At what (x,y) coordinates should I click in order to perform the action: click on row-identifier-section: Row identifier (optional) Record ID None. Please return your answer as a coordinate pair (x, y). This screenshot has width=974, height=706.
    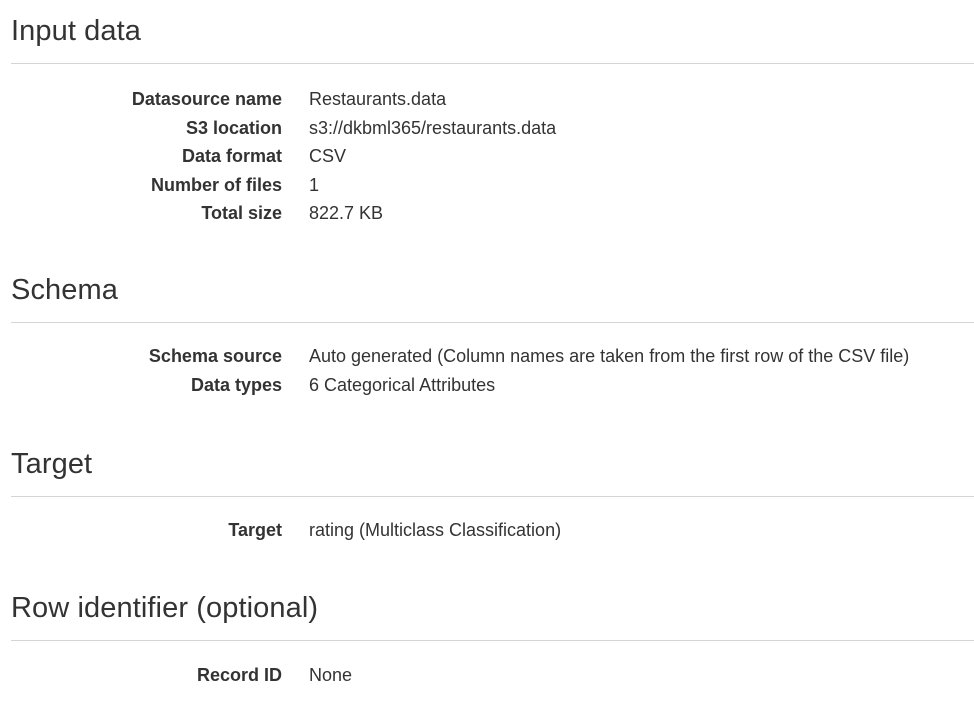
    Looking at the image, I should click on (492, 642).